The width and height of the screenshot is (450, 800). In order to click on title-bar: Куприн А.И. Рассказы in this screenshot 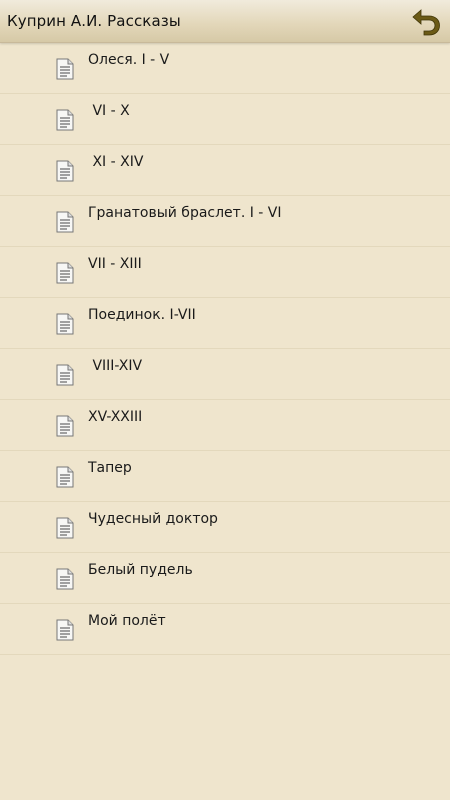, I will do `click(225, 21)`.